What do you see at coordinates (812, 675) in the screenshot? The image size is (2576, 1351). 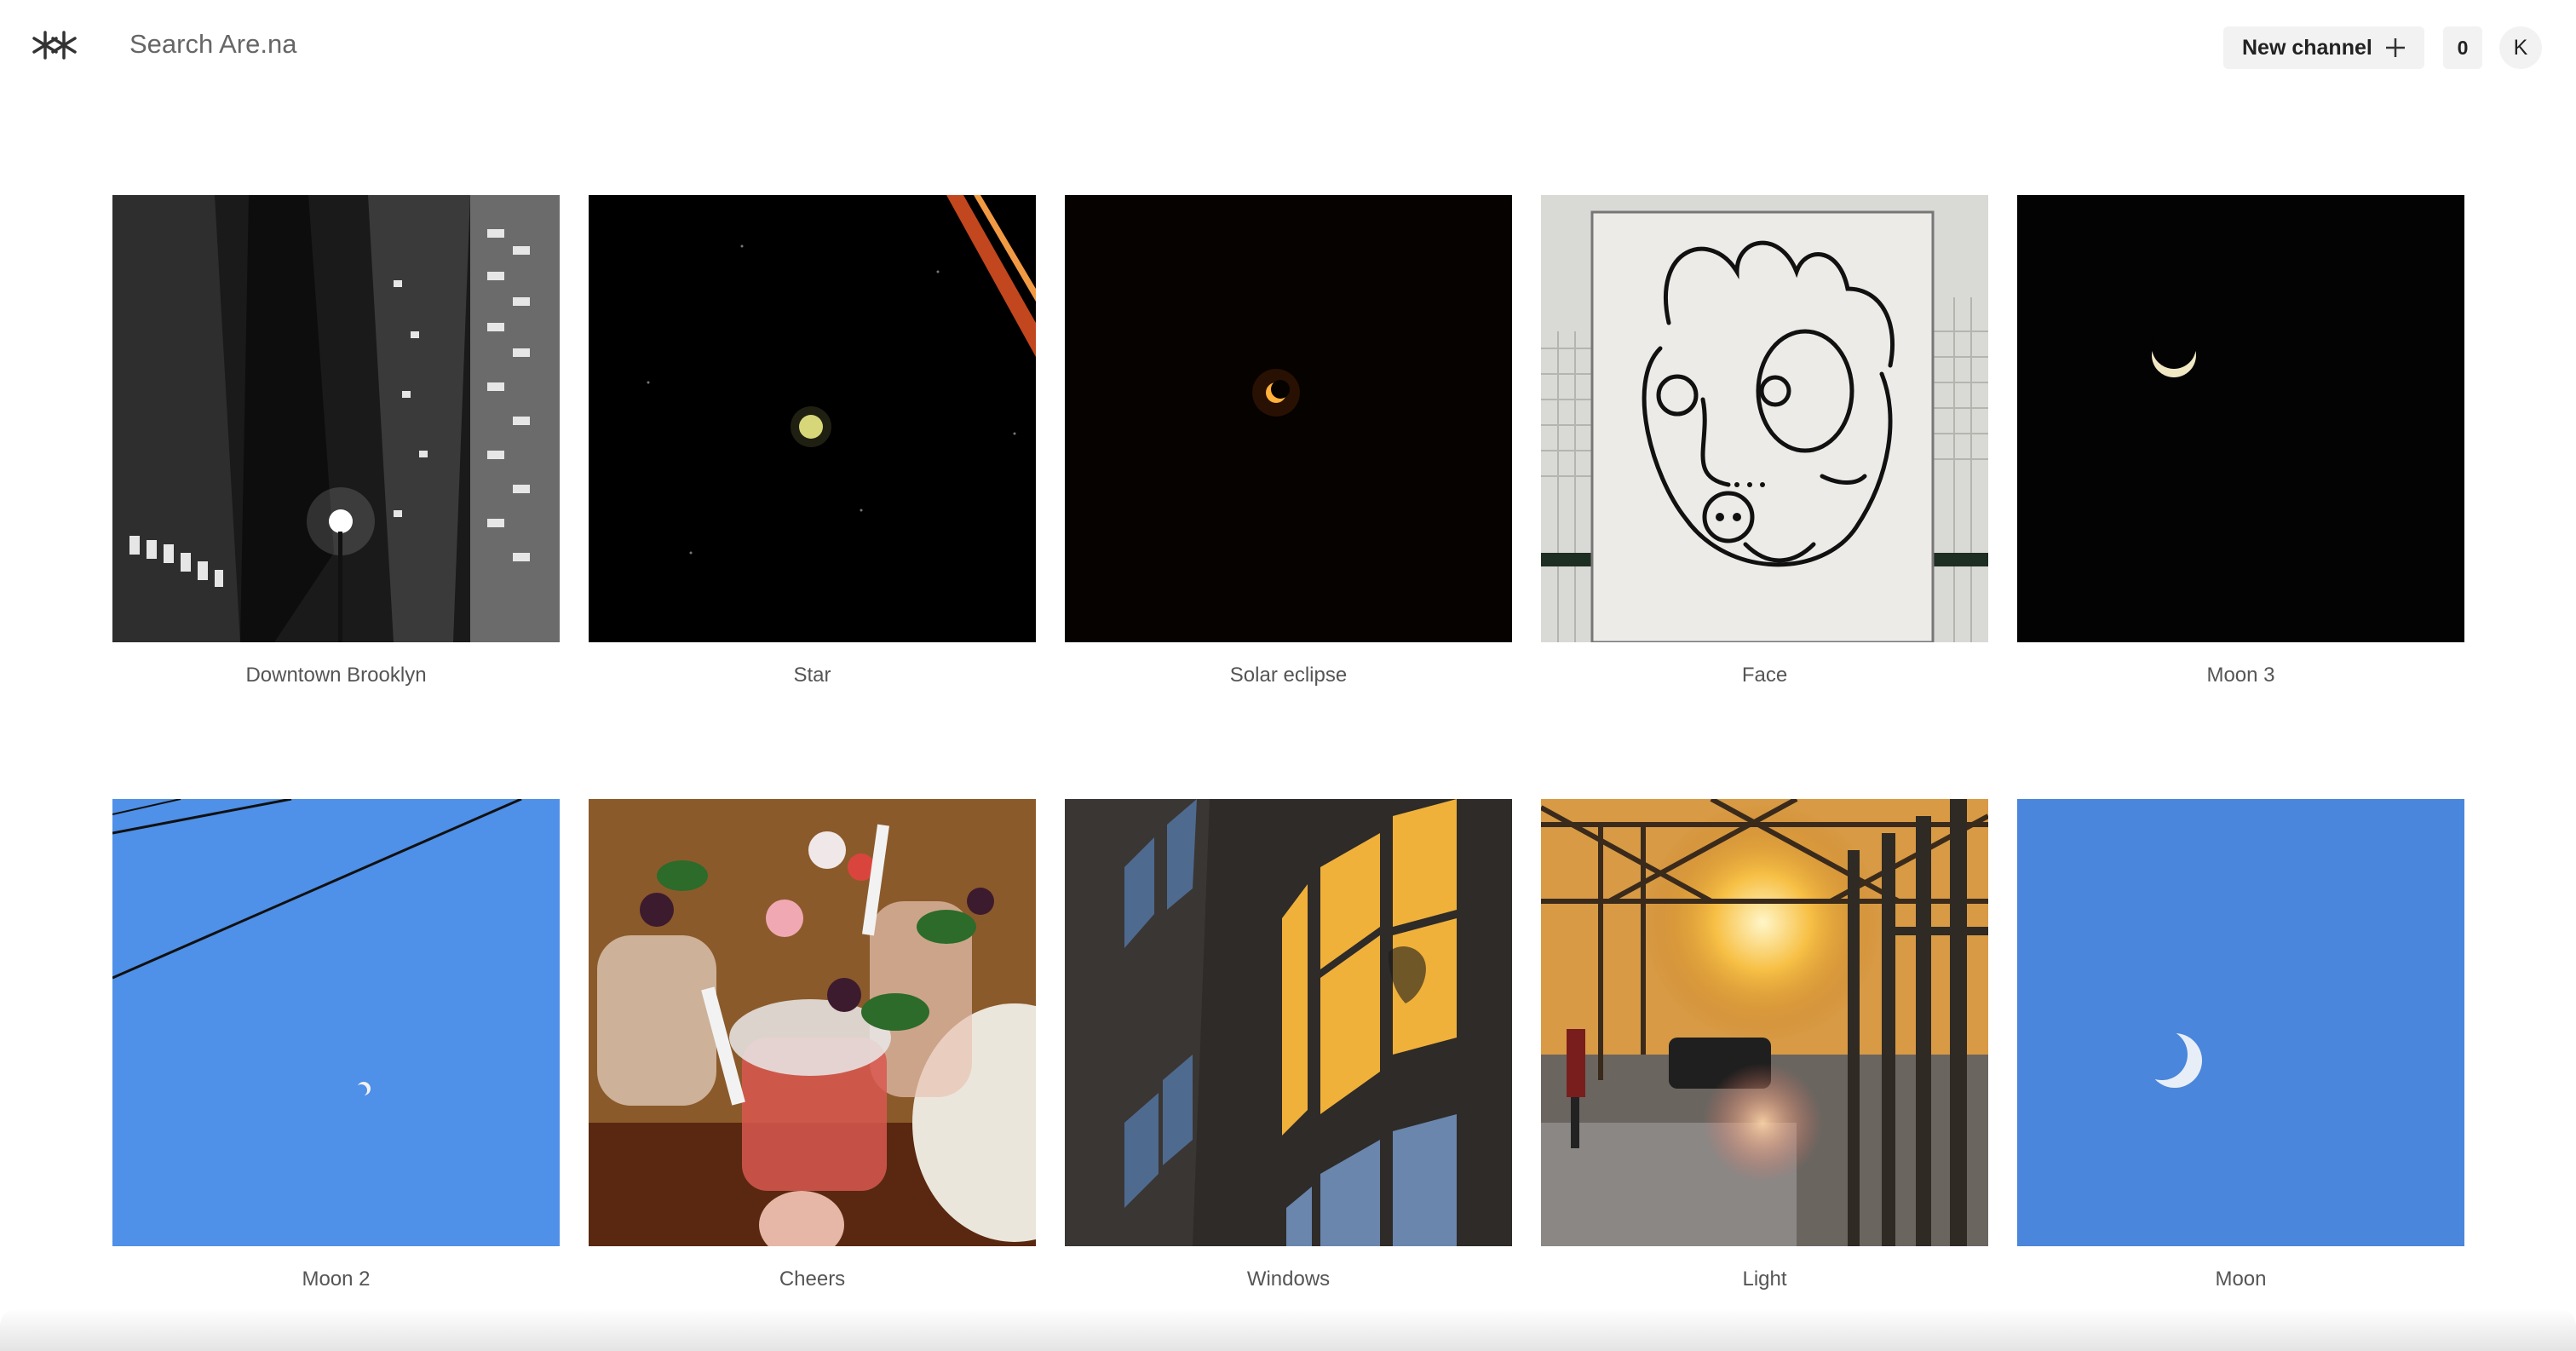 I see `block-title: Star` at bounding box center [812, 675].